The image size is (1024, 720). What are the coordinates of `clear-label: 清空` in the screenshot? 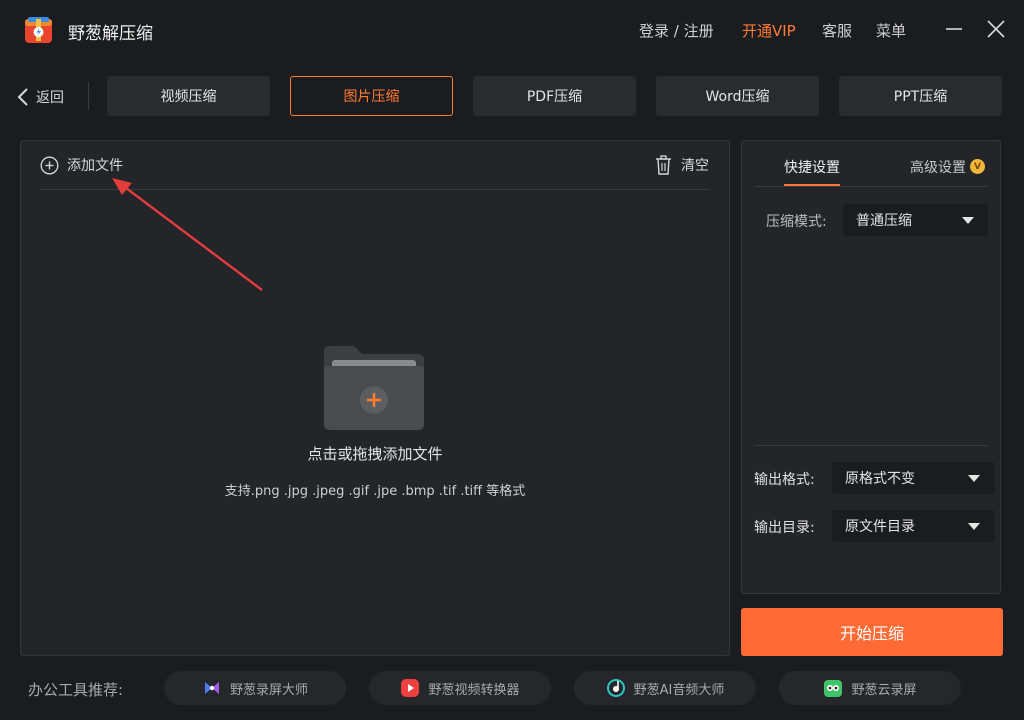 It's located at (695, 166).